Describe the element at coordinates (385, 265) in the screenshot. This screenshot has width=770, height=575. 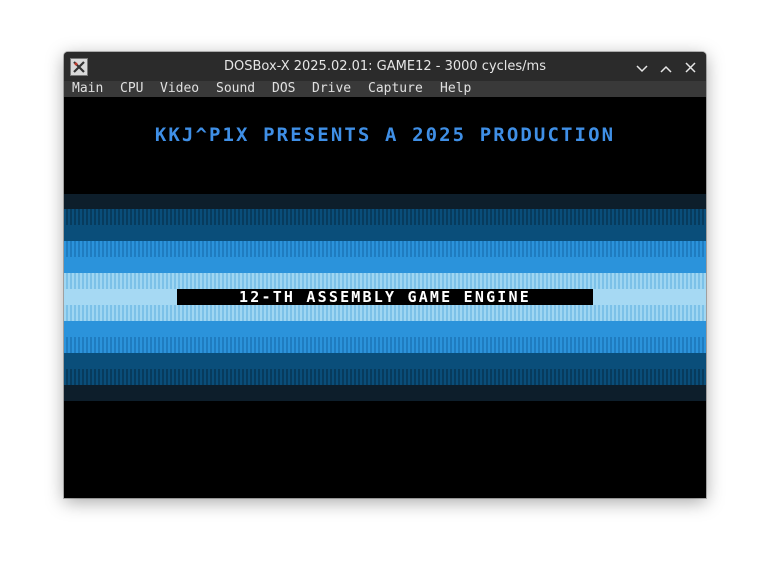
I see `band-mid-solid-top` at that location.